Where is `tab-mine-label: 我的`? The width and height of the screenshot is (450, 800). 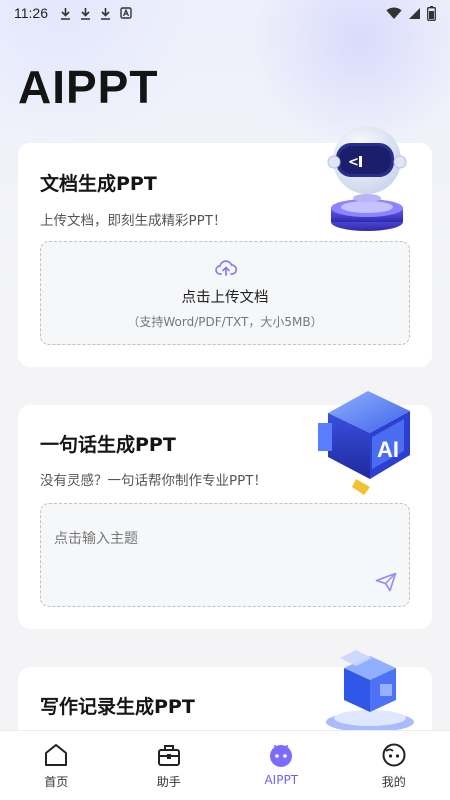 tab-mine-label: 我的 is located at coordinates (393, 782).